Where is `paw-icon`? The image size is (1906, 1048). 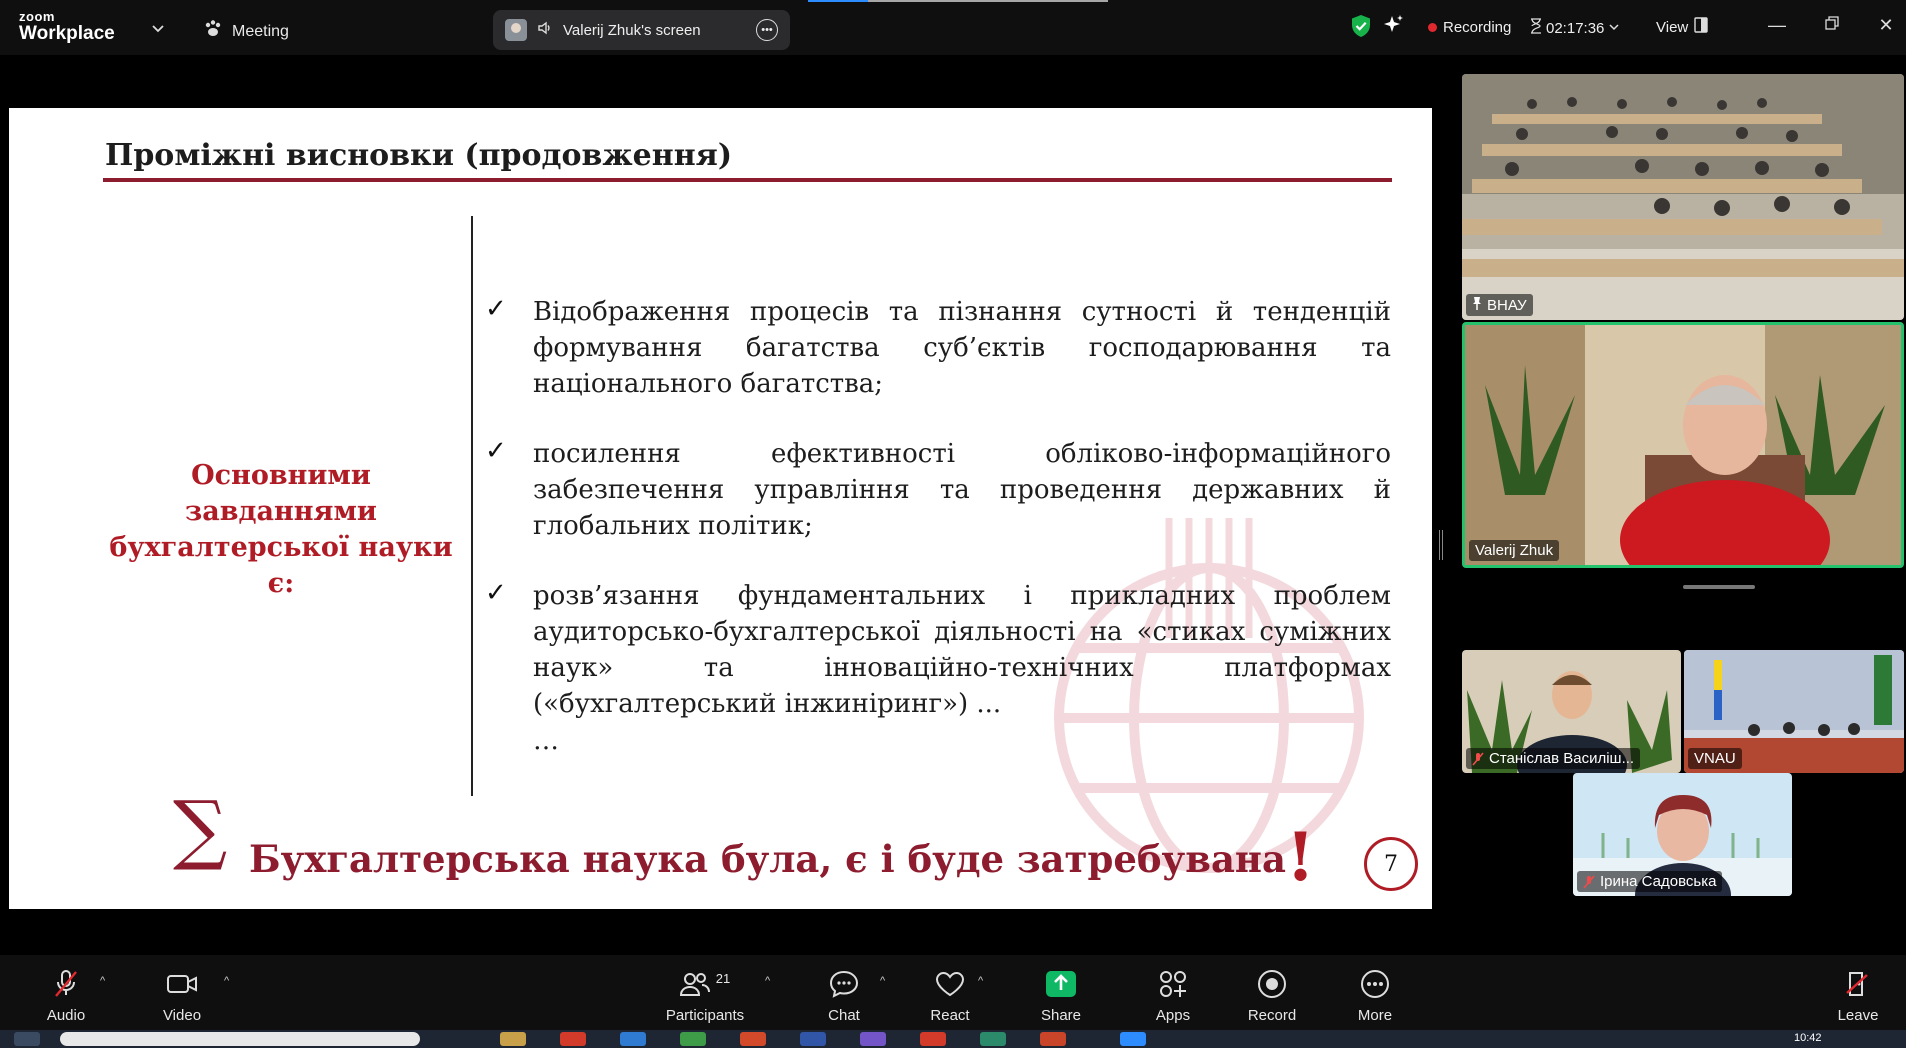
paw-icon is located at coordinates (213, 31).